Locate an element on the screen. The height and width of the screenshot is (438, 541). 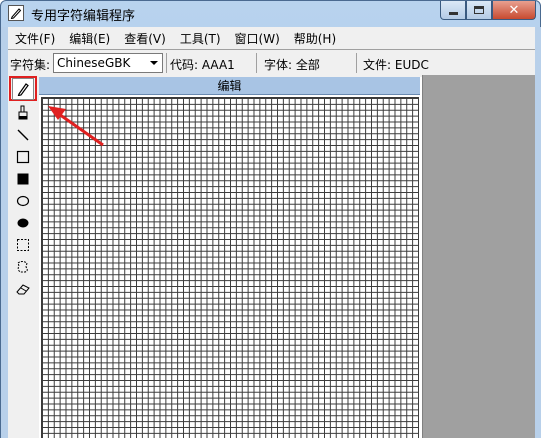
file-label: 文件: EUDC is located at coordinates (396, 65).